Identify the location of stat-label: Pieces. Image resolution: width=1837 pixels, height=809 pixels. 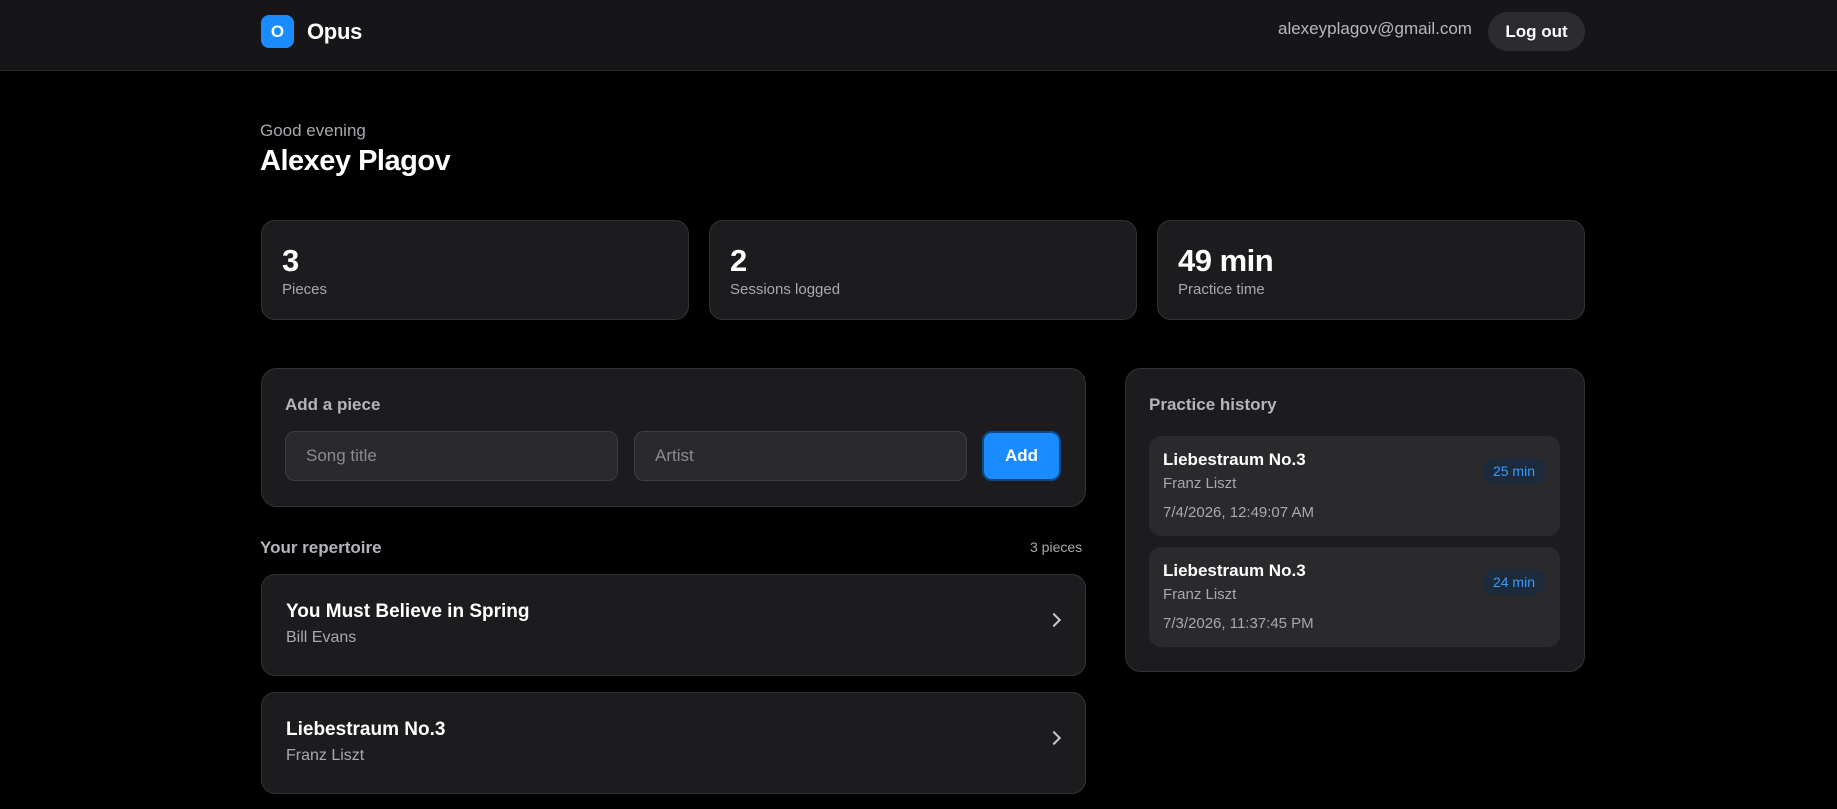
(305, 289).